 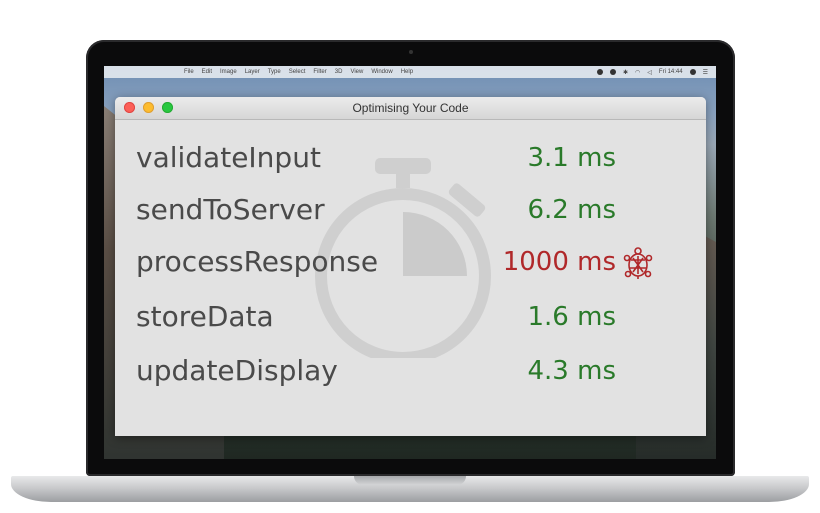 What do you see at coordinates (356, 72) in the screenshot?
I see `menu-view: View` at bounding box center [356, 72].